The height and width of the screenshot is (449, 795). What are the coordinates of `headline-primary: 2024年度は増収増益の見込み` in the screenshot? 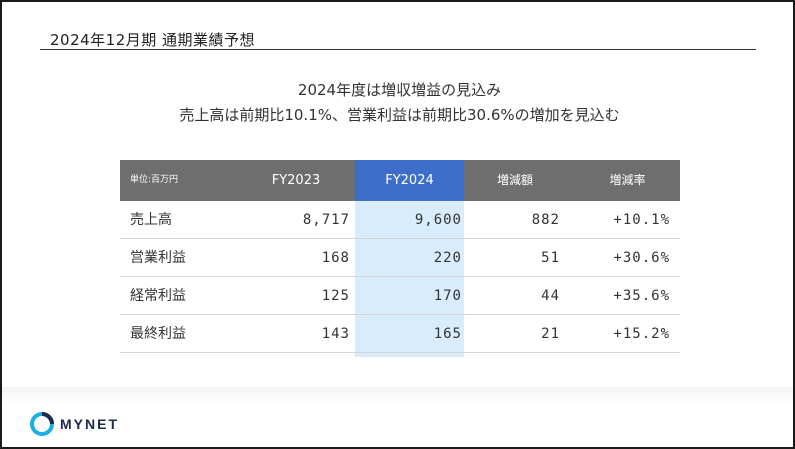 It's located at (399, 90).